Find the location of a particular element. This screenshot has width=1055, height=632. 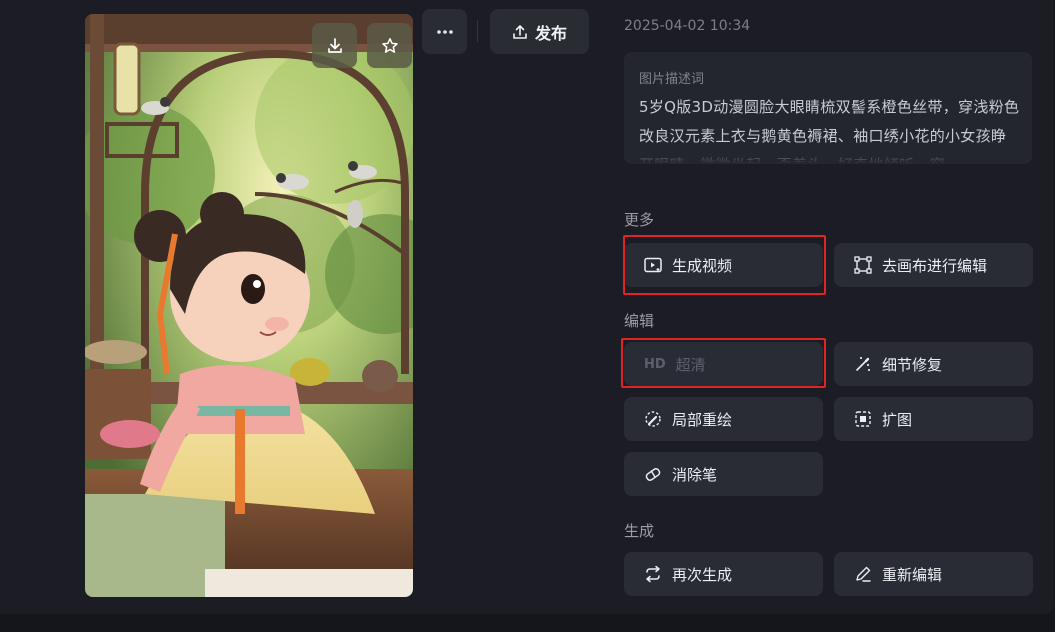

description-fade is located at coordinates (828, 153).